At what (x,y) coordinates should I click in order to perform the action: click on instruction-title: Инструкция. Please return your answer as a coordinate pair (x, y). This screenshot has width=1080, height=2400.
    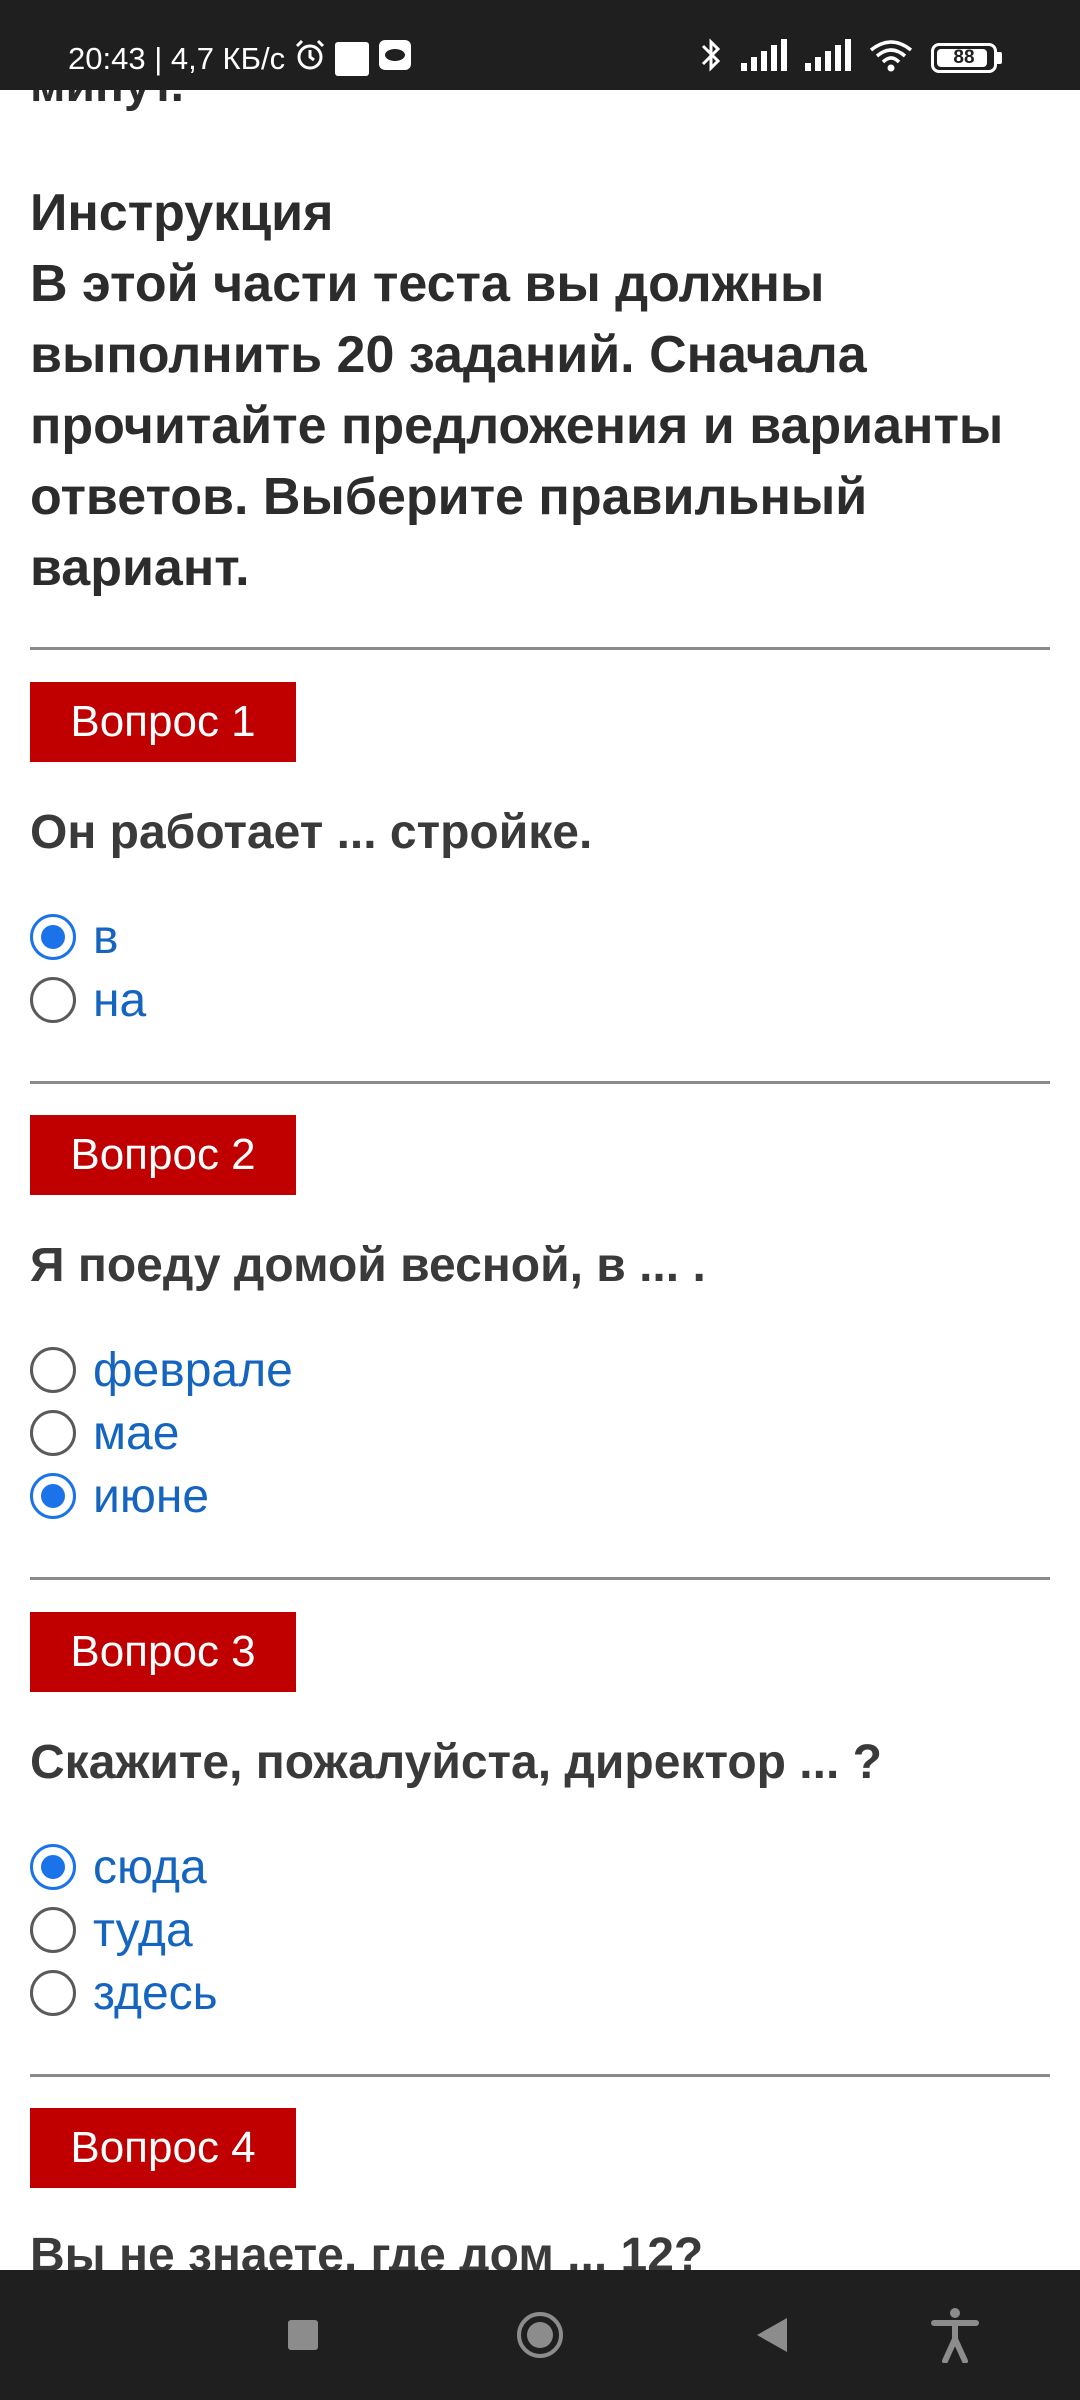
    Looking at the image, I should click on (182, 213).